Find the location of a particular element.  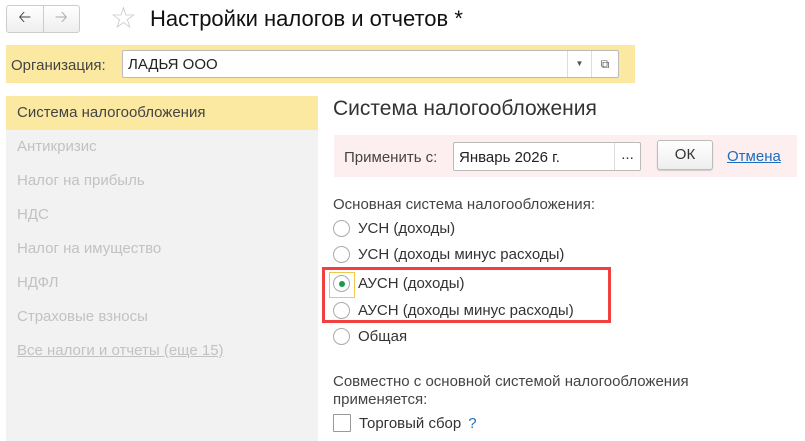

back-button: 🡠 is located at coordinates (25, 19).